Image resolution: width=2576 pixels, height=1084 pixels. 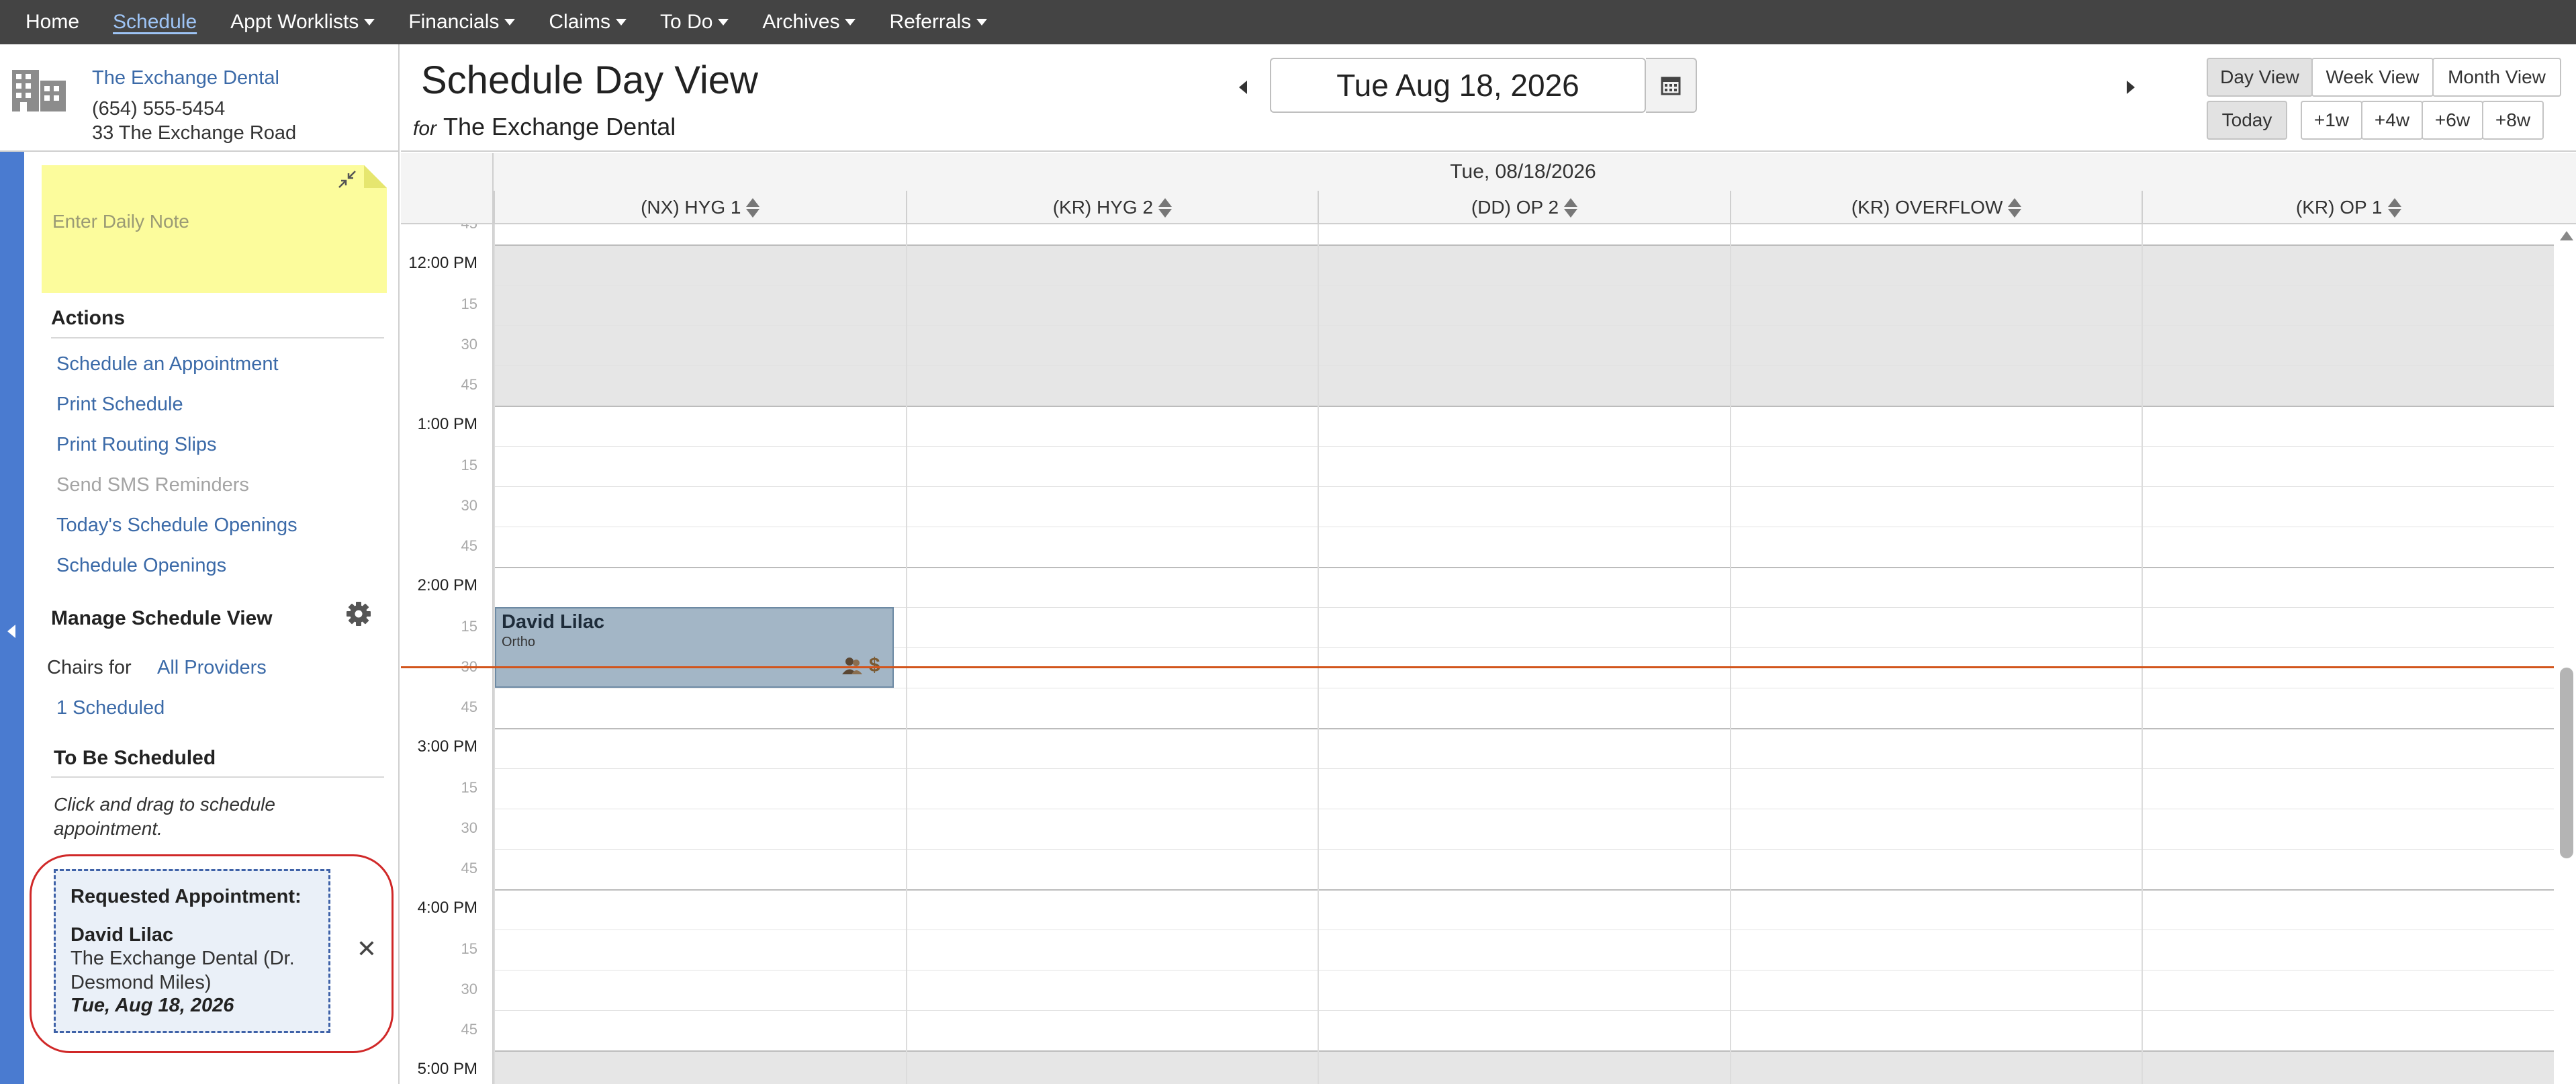 I want to click on print-schedule-link: Print Schedule, so click(x=119, y=405).